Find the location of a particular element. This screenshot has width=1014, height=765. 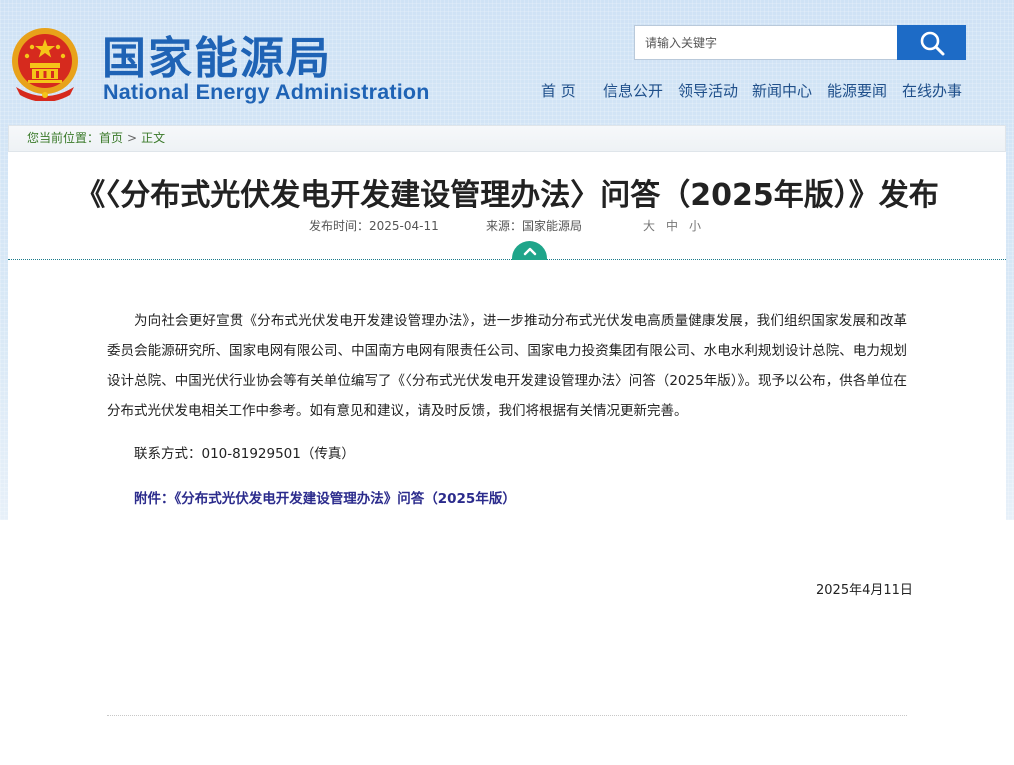

breadcrumb: 您当前位置：首页 > 正文 is located at coordinates (507, 138).